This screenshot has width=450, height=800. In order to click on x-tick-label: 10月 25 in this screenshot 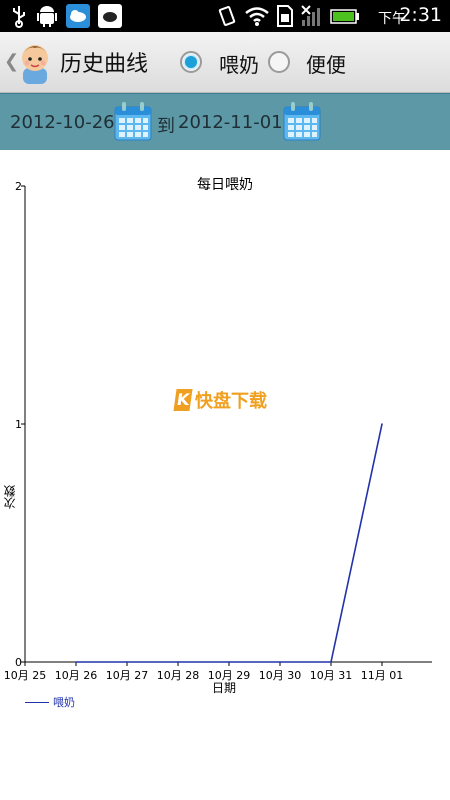, I will do `click(25, 675)`.